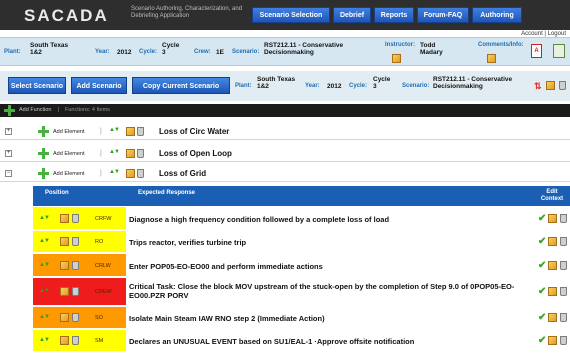  What do you see at coordinates (181, 85) in the screenshot?
I see `copy-current-scenario-button: Copy Current Scenario` at bounding box center [181, 85].